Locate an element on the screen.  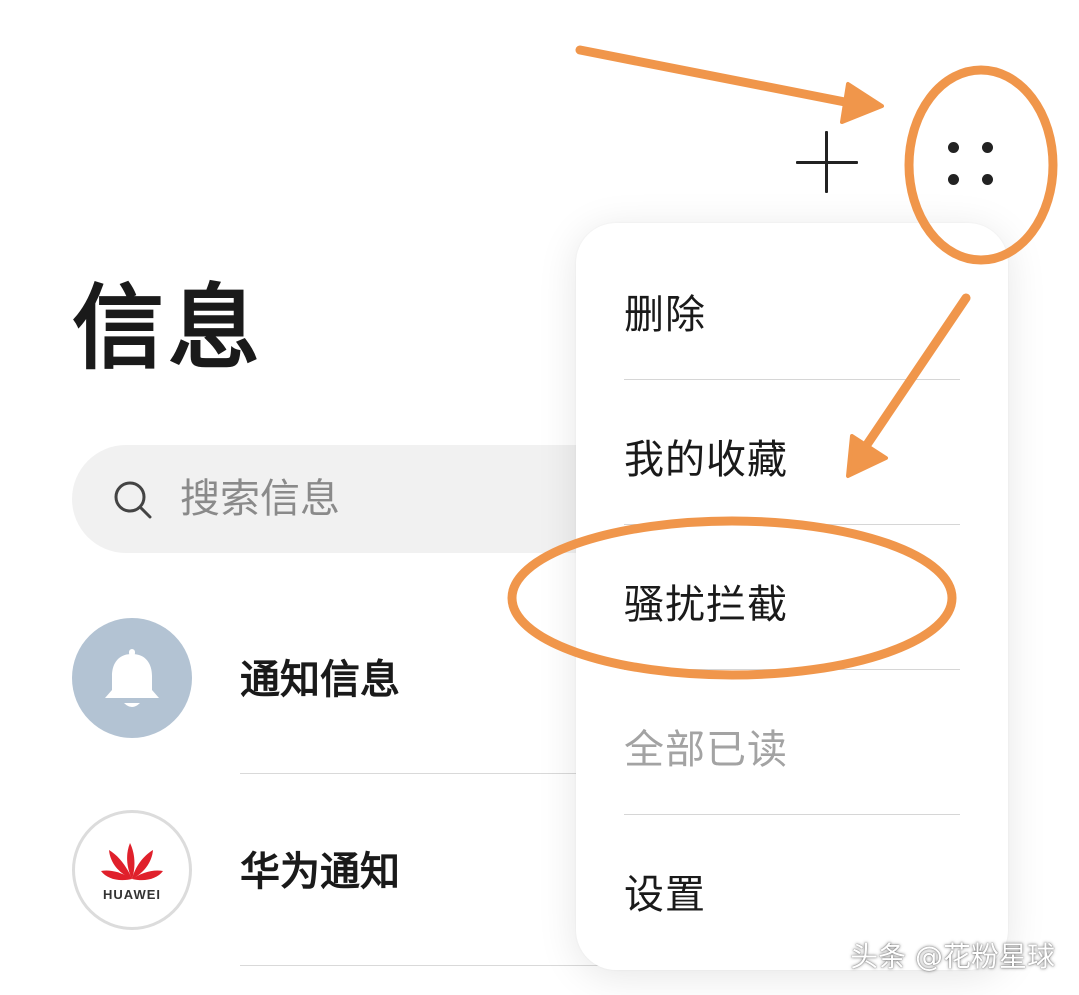
menu-item-label: 骚扰拦截 is located at coordinates (706, 605).